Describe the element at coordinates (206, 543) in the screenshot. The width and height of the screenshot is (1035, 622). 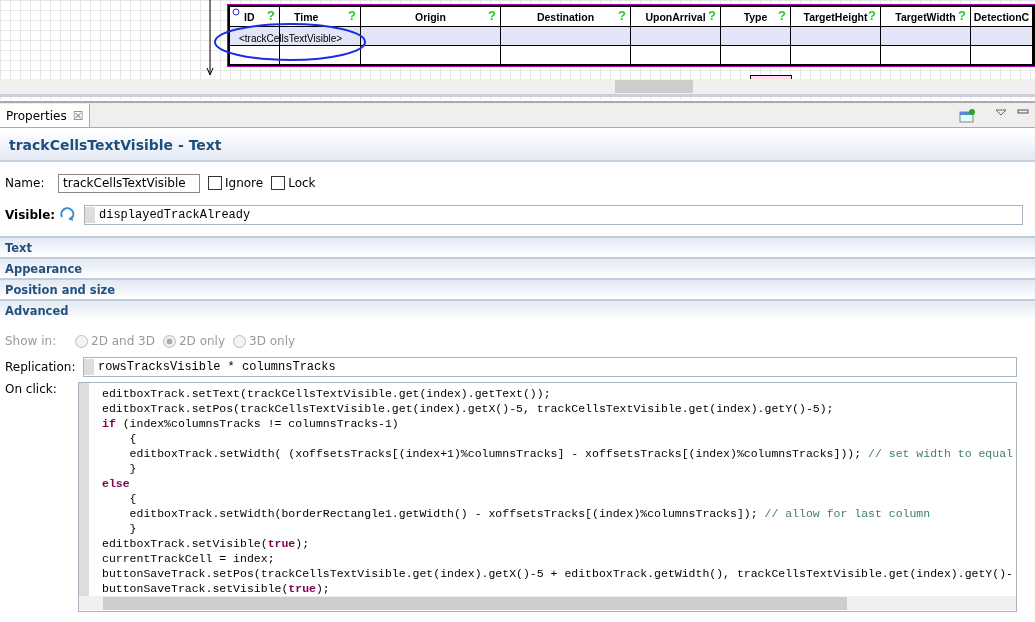
I see `code-line: editboxTrack.setVisible(true);` at that location.